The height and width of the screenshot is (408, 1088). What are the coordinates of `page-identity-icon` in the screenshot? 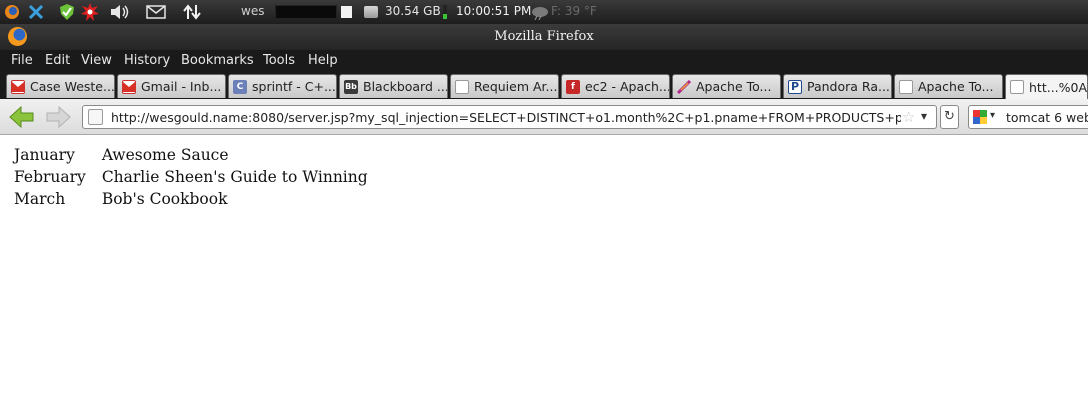 It's located at (95, 117).